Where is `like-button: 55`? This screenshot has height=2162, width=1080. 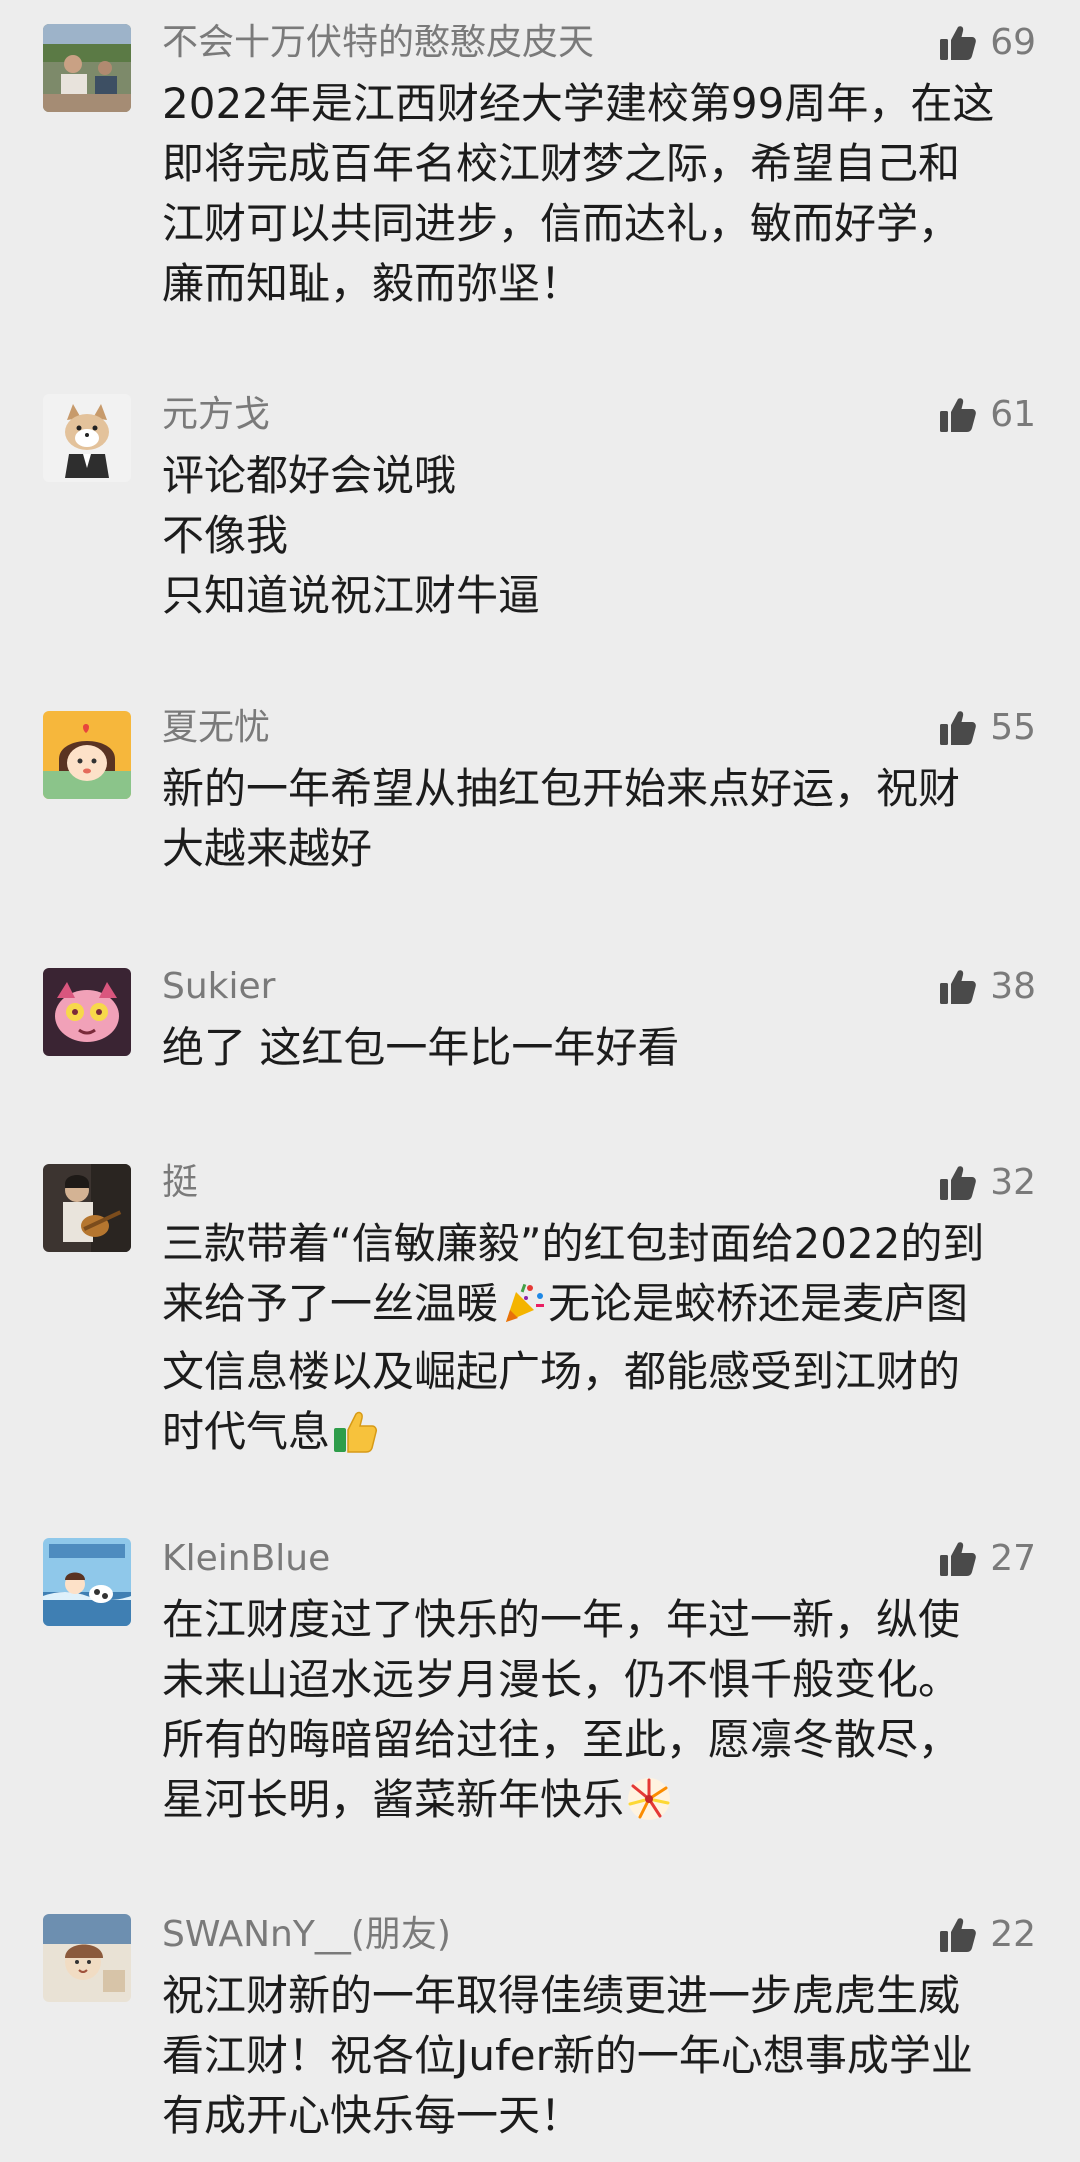
like-button: 55 is located at coordinates (987, 728).